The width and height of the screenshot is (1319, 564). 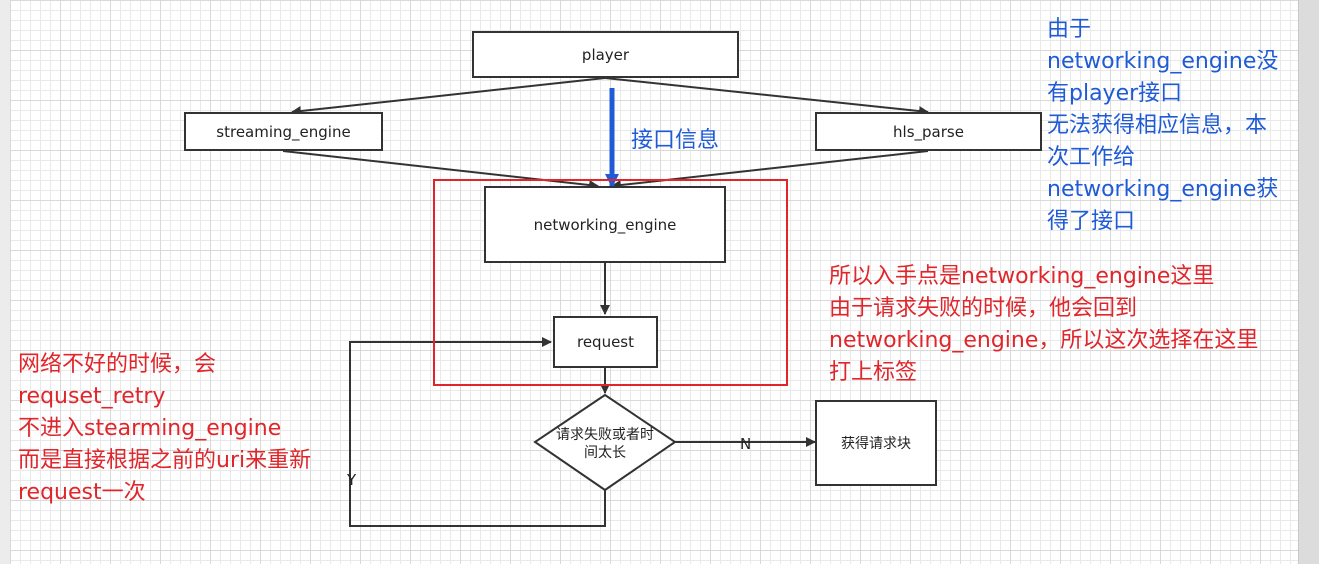 What do you see at coordinates (605, 444) in the screenshot?
I see `decision-text: 请求失败或者时 间太长` at bounding box center [605, 444].